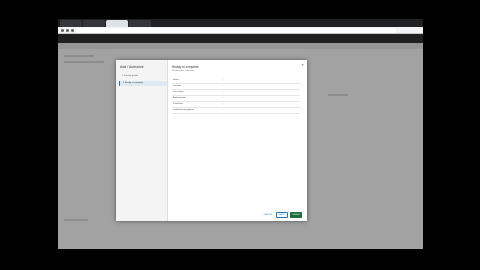  Describe the element at coordinates (67, 30) in the screenshot. I see `forward-icon` at that location.